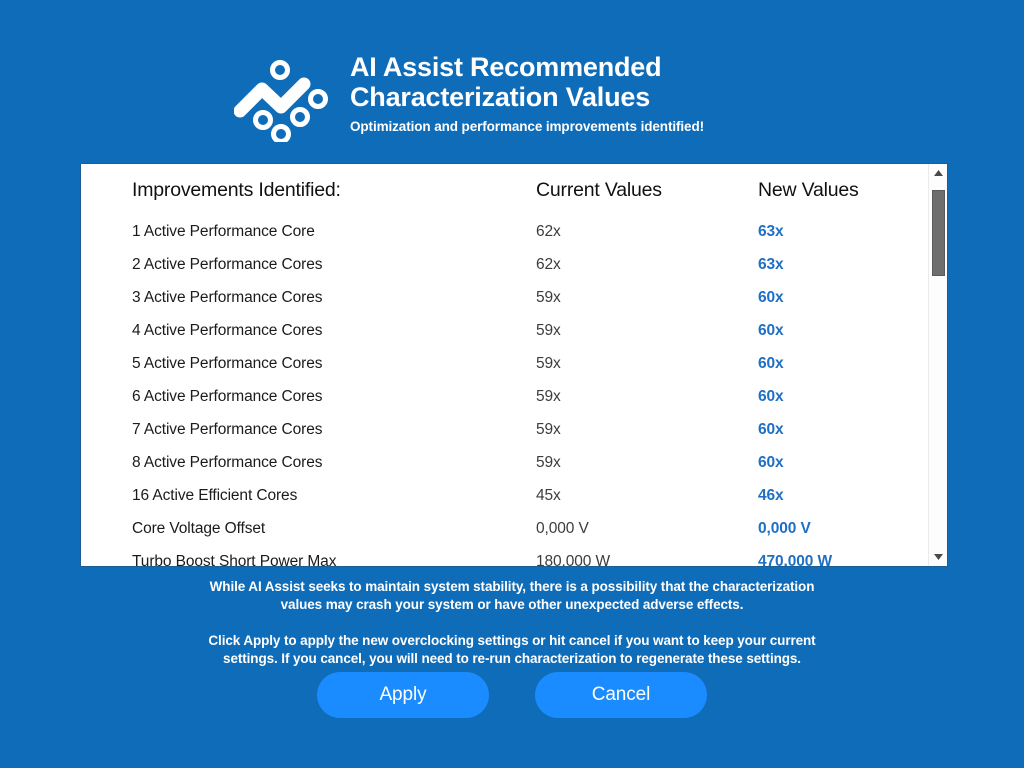 The image size is (1024, 768). I want to click on table-row: 4 Active Performance Cores 59x 60x, so click(504, 330).